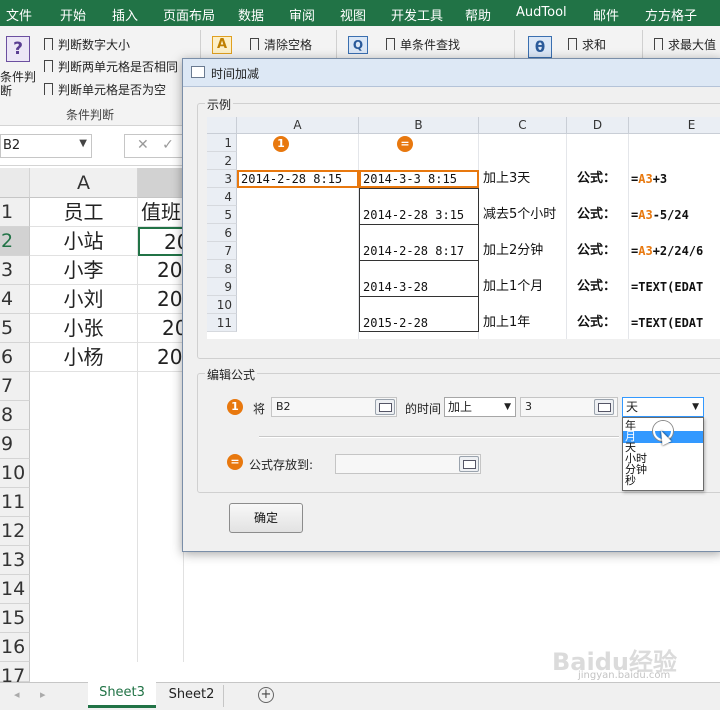  What do you see at coordinates (353, 14) in the screenshot?
I see `tab-view: 视图` at bounding box center [353, 14].